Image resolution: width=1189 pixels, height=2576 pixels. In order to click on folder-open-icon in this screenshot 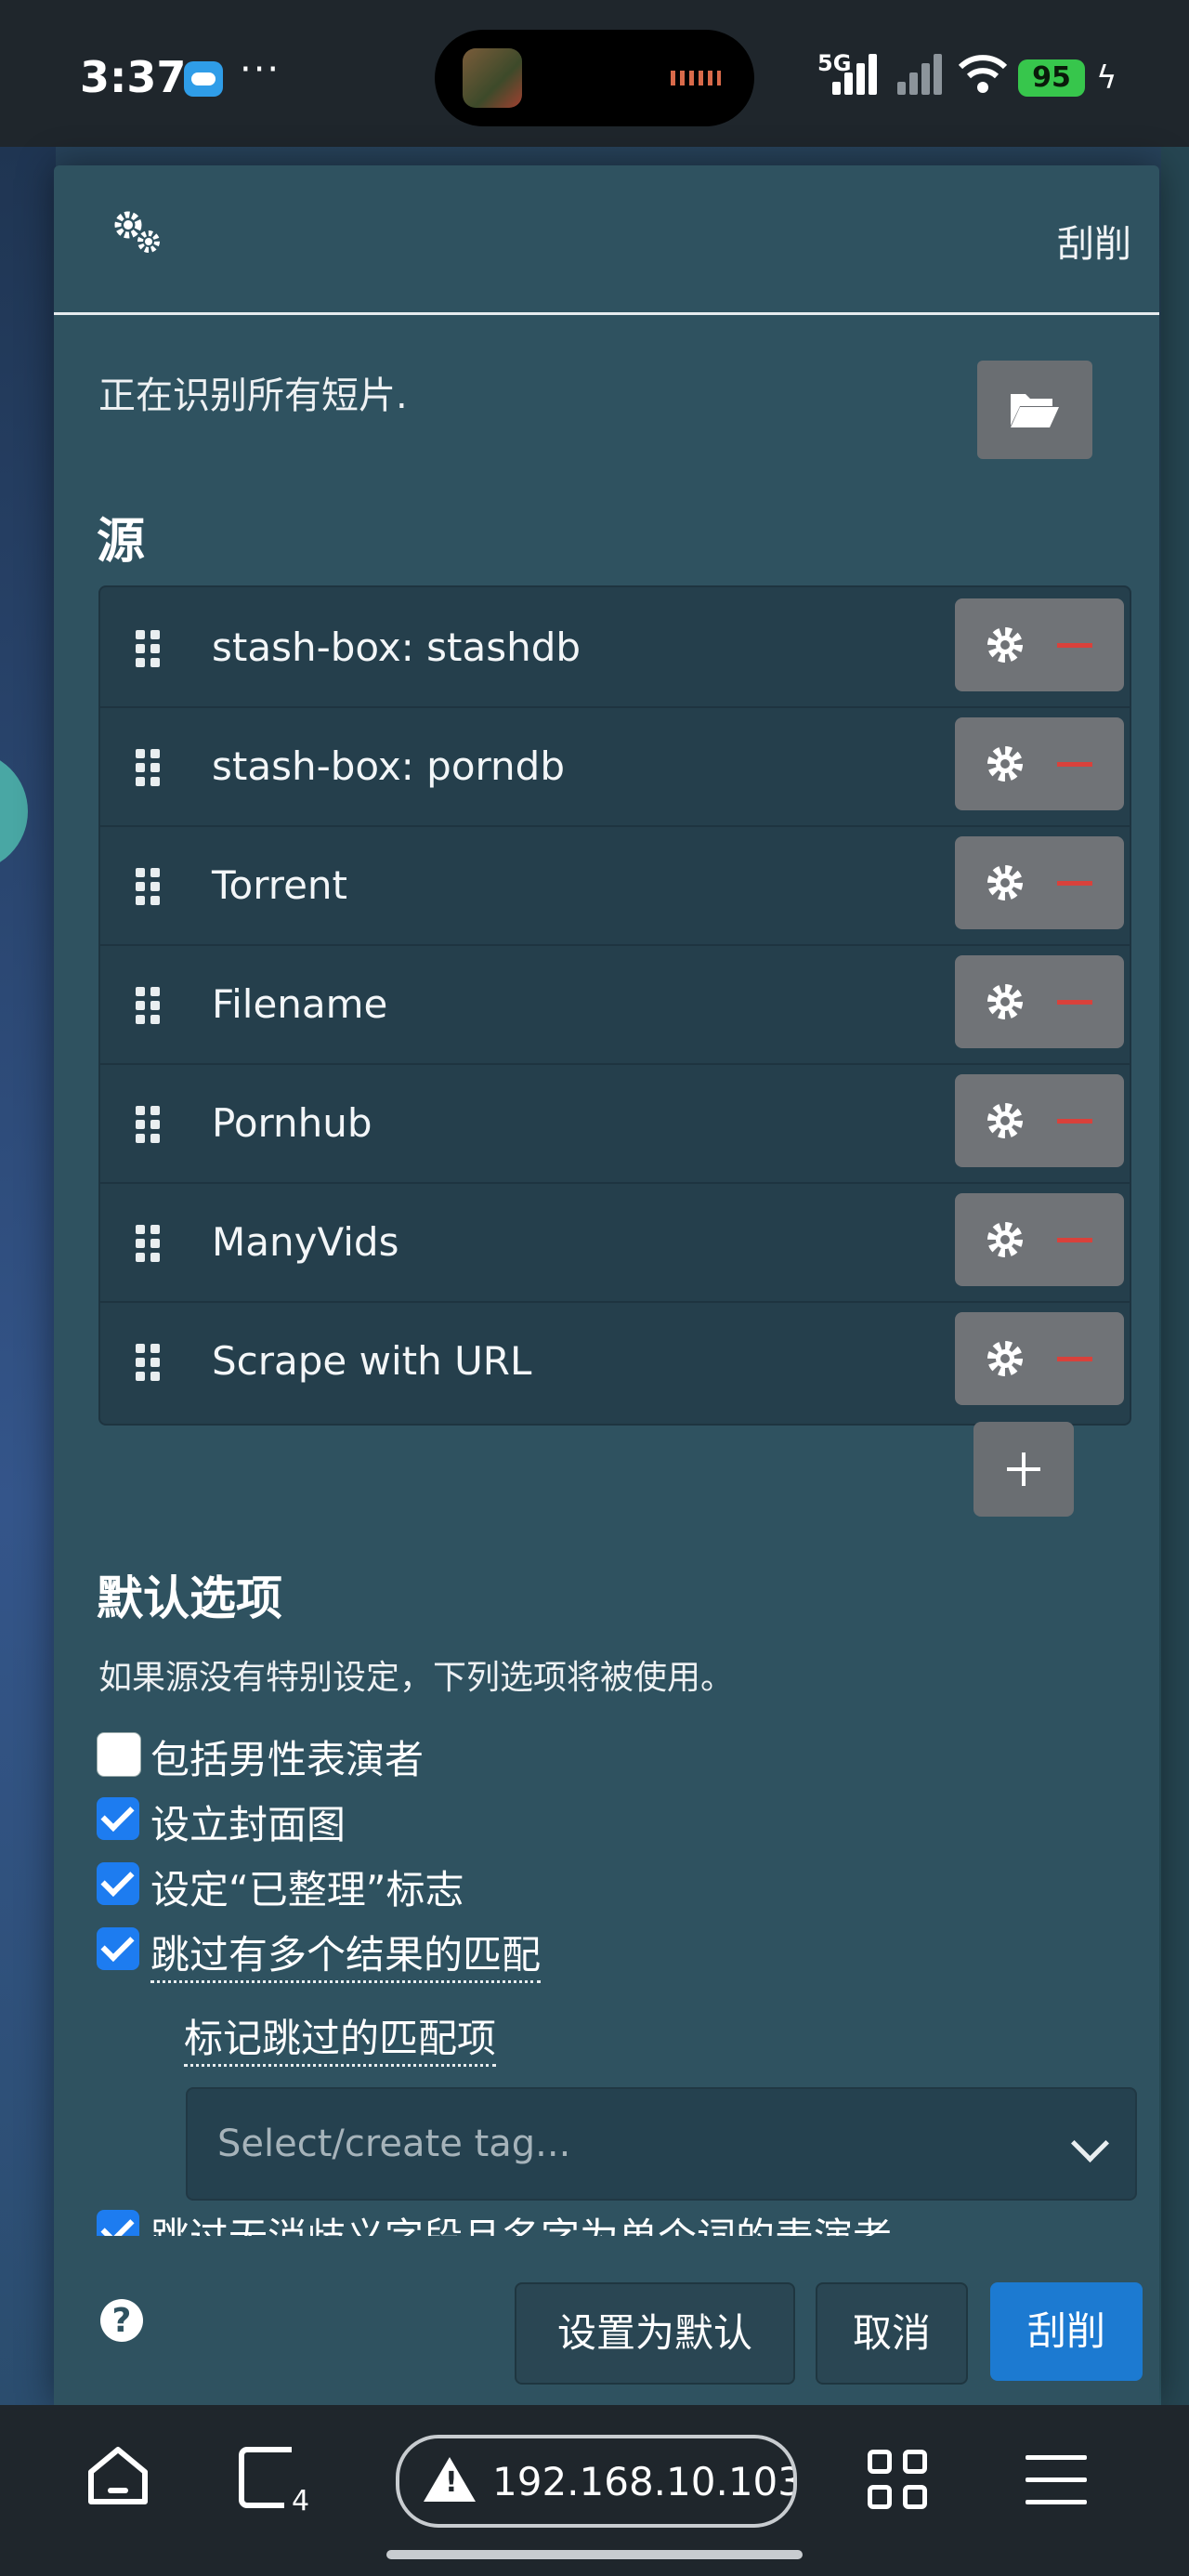, I will do `click(1035, 410)`.